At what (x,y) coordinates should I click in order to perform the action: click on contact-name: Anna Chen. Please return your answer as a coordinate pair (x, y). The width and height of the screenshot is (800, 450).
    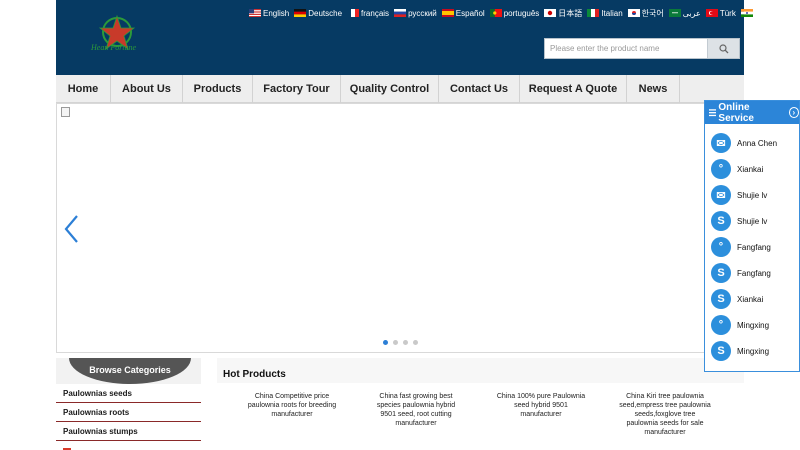
    Looking at the image, I should click on (757, 143).